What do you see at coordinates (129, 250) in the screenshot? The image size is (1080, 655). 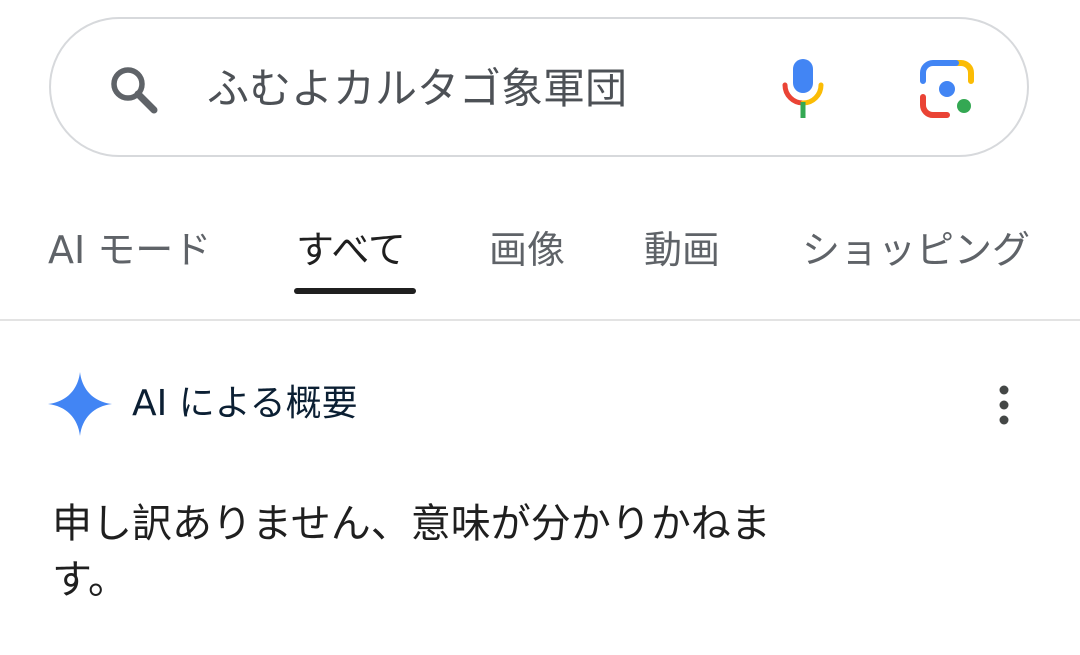 I see `tab-ai-mode: AI モード` at bounding box center [129, 250].